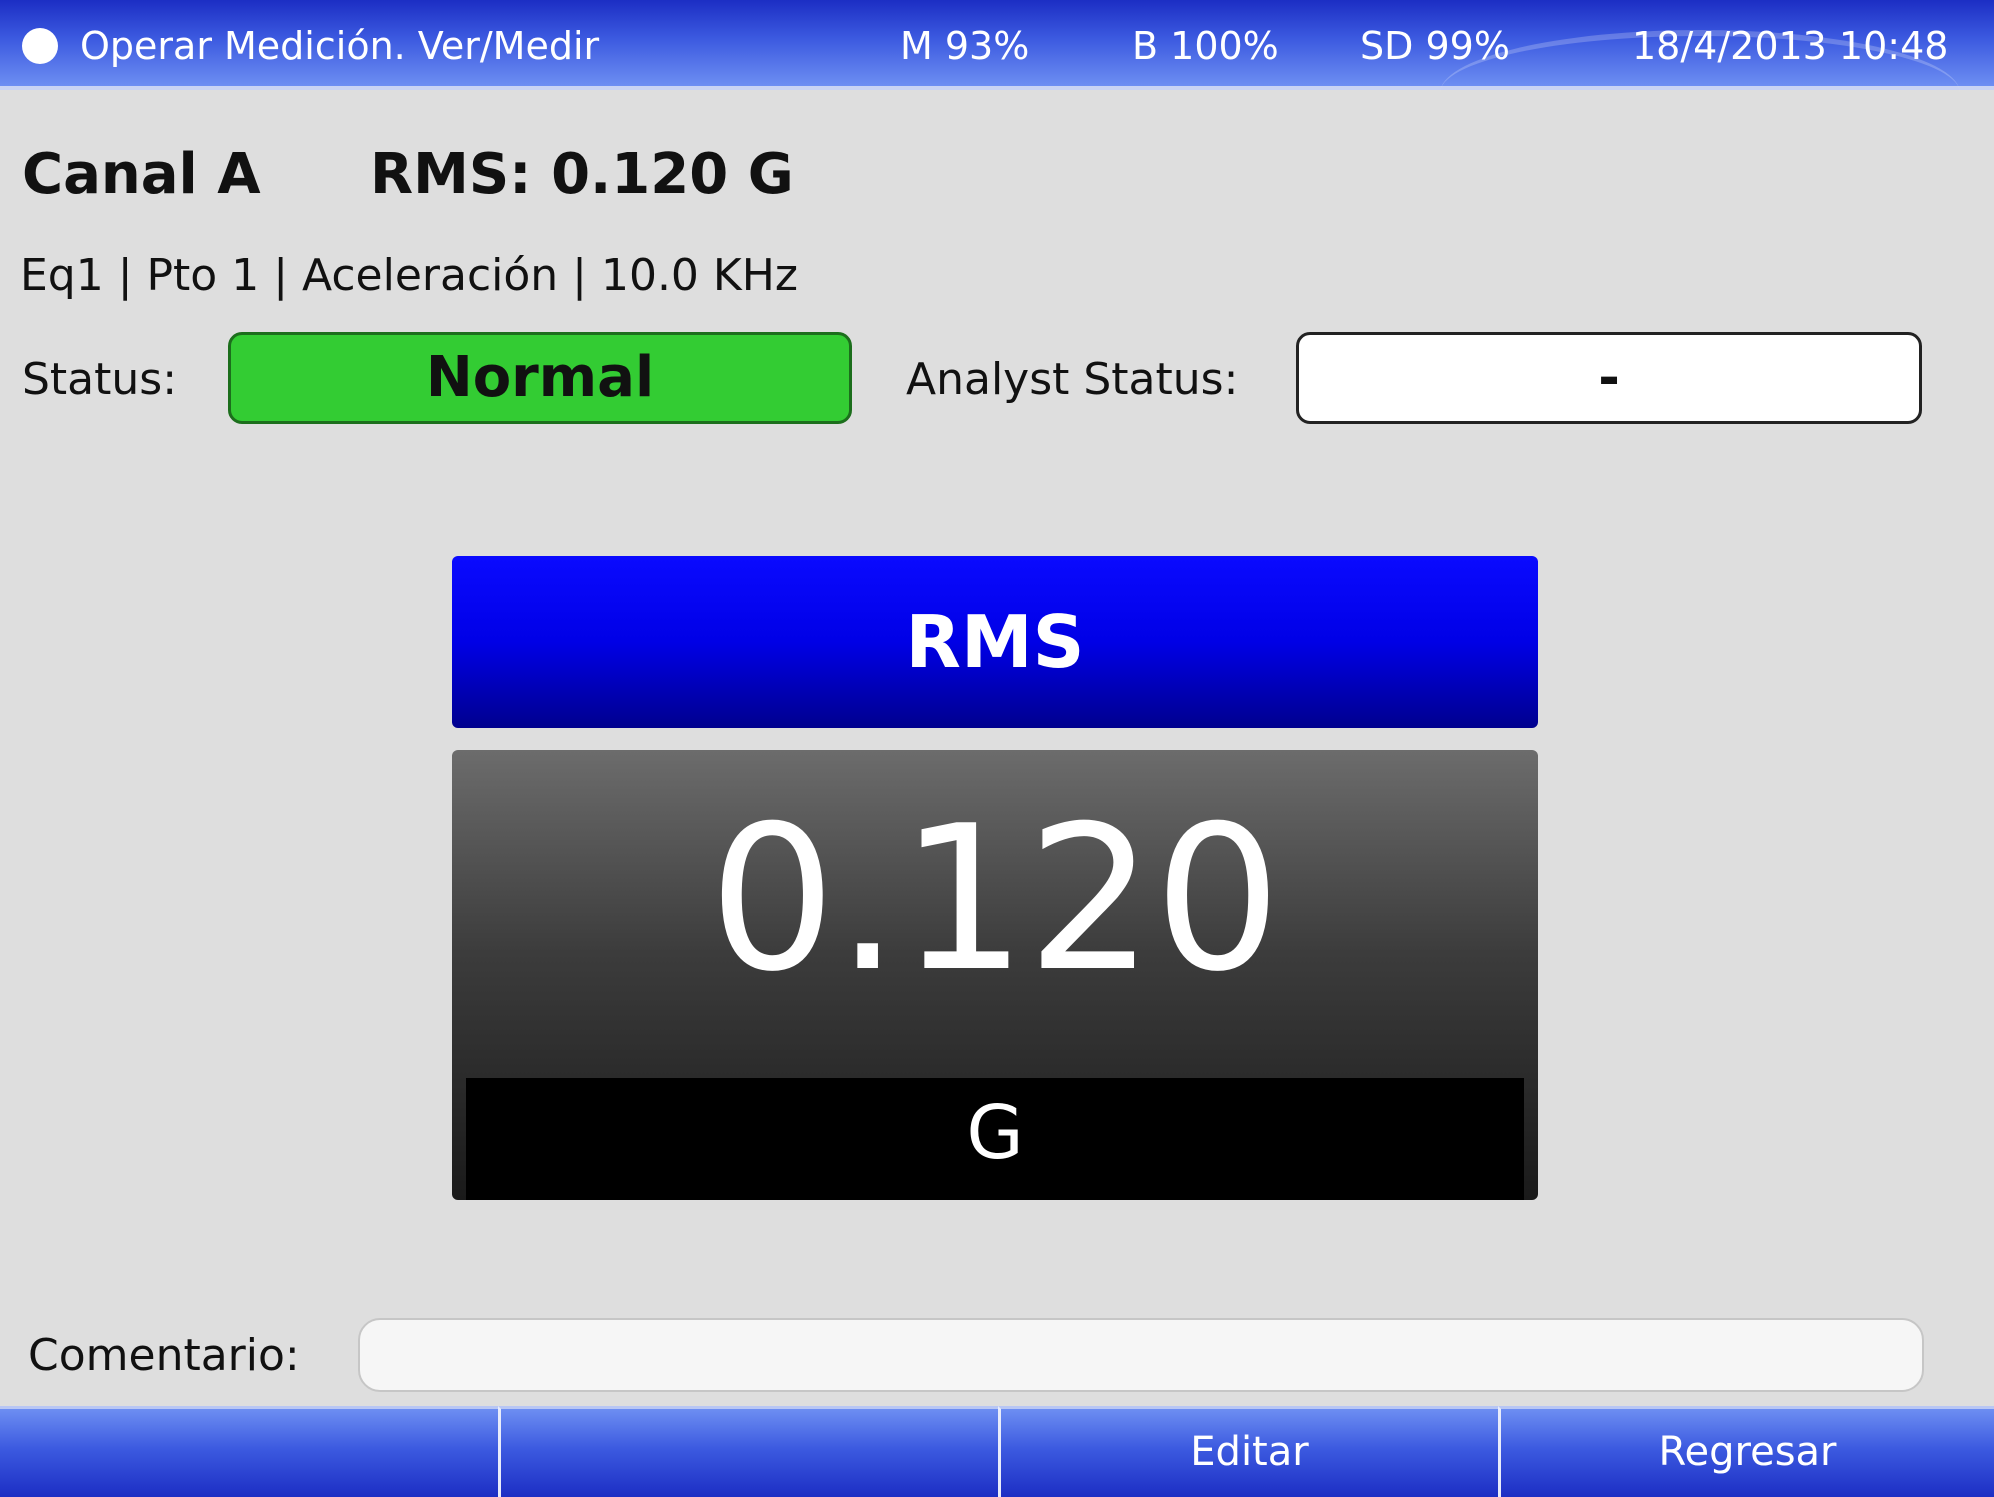 This screenshot has height=1497, width=1994. Describe the element at coordinates (1790, 46) in the screenshot. I see `date-time: 18/4/2013 10:48` at that location.